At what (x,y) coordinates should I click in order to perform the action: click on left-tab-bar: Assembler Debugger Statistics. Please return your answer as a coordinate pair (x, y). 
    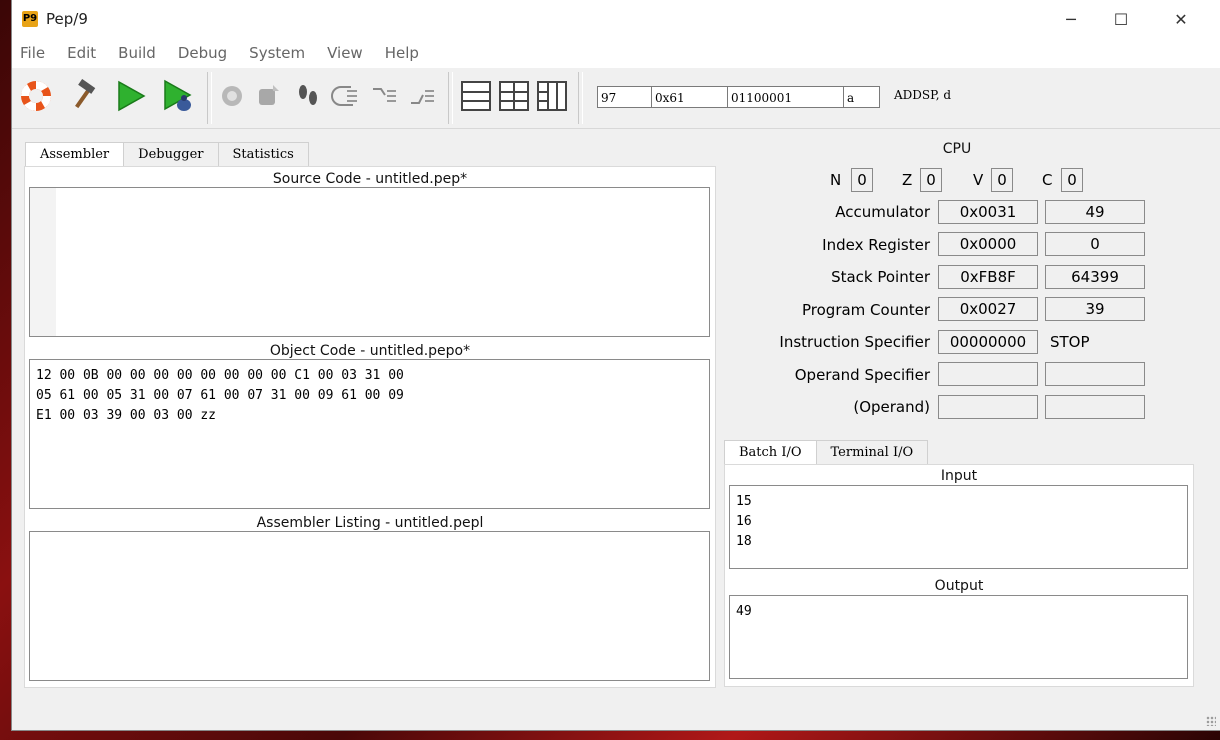
    Looking at the image, I should click on (167, 155).